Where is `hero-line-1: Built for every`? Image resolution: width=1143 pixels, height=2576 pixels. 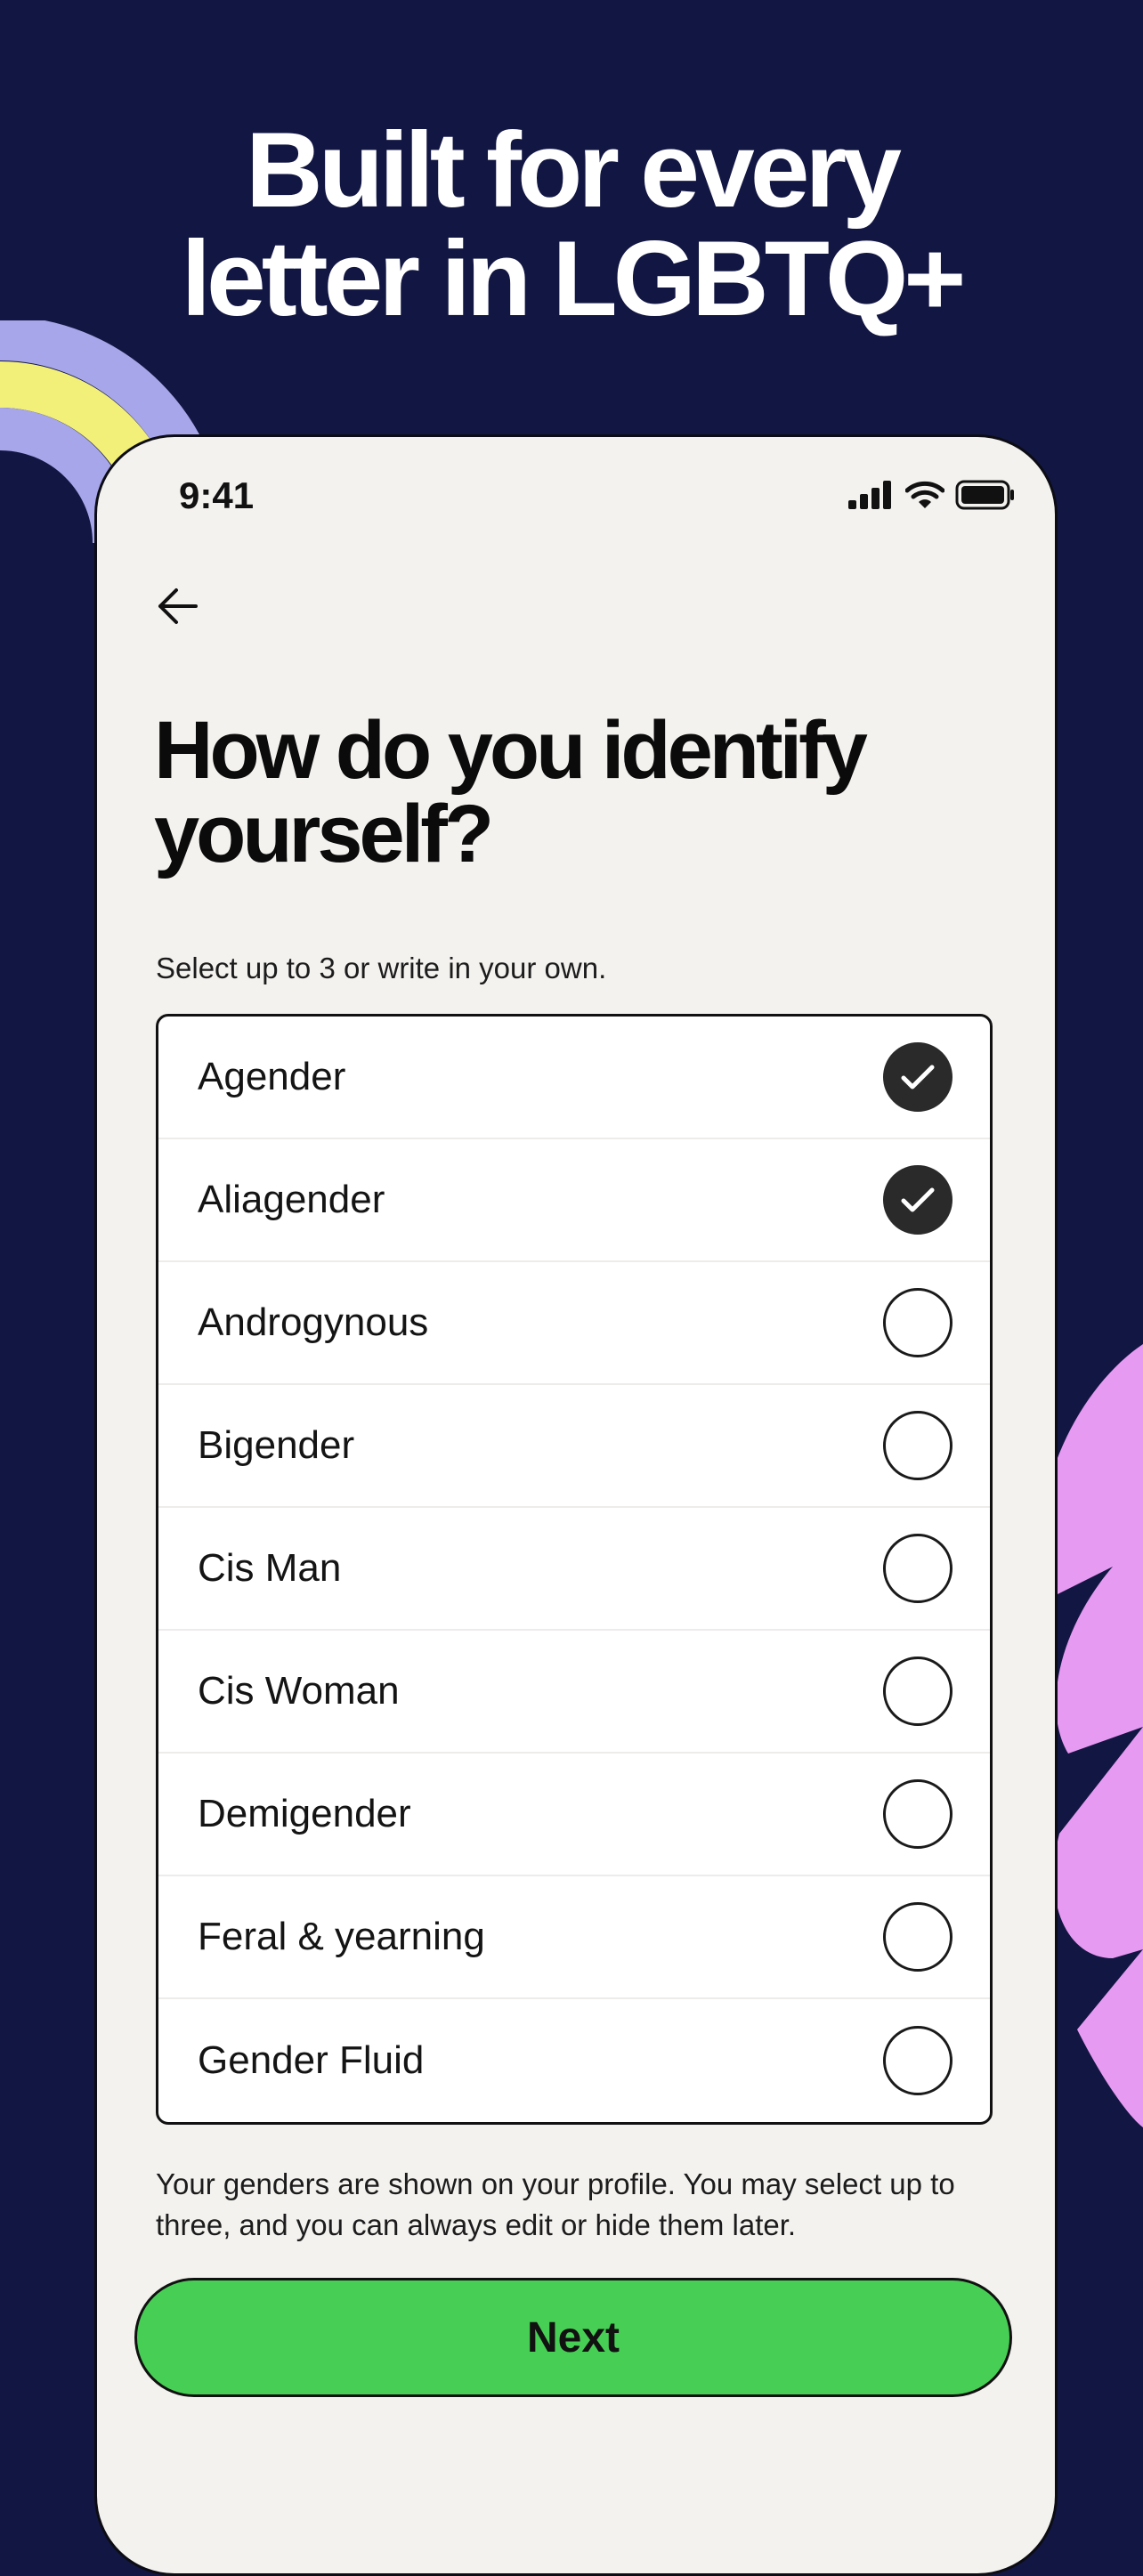 hero-line-1: Built for every is located at coordinates (574, 170).